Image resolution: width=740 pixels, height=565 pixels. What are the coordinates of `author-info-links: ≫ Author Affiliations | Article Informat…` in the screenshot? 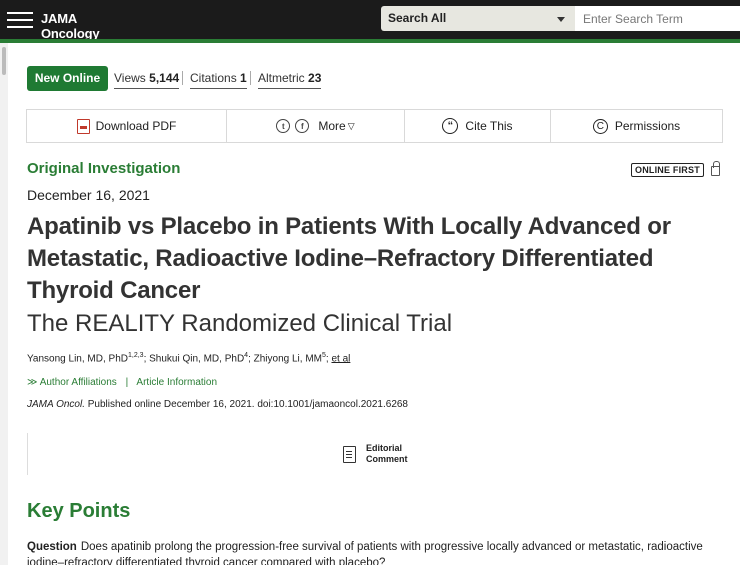 It's located at (122, 382).